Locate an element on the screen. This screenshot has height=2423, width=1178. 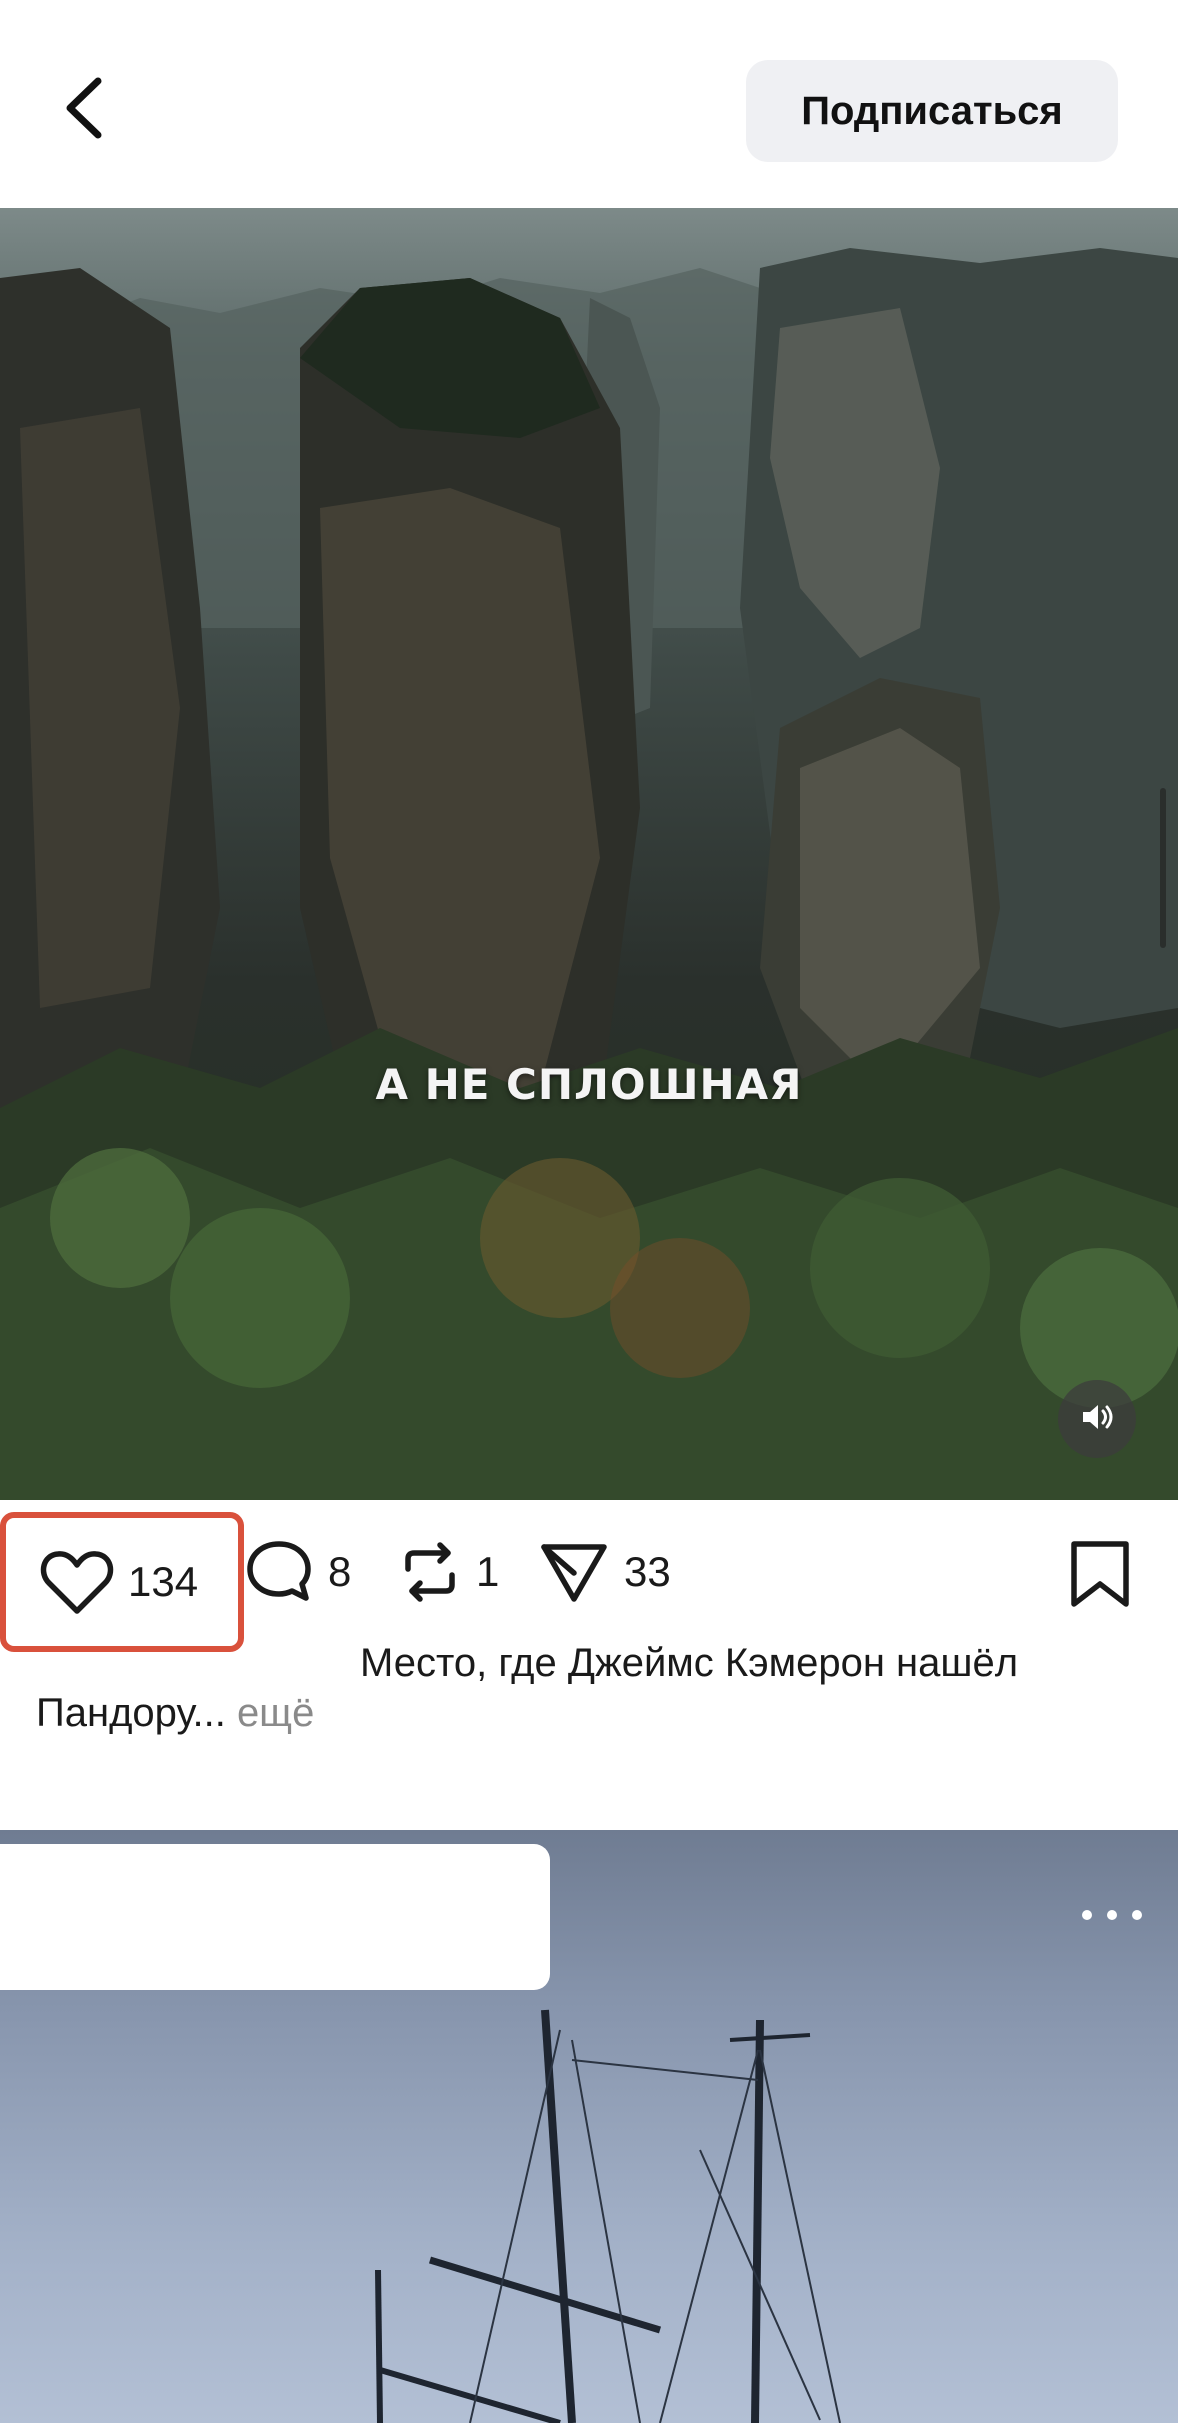
speaker-icon is located at coordinates (1097, 1419).